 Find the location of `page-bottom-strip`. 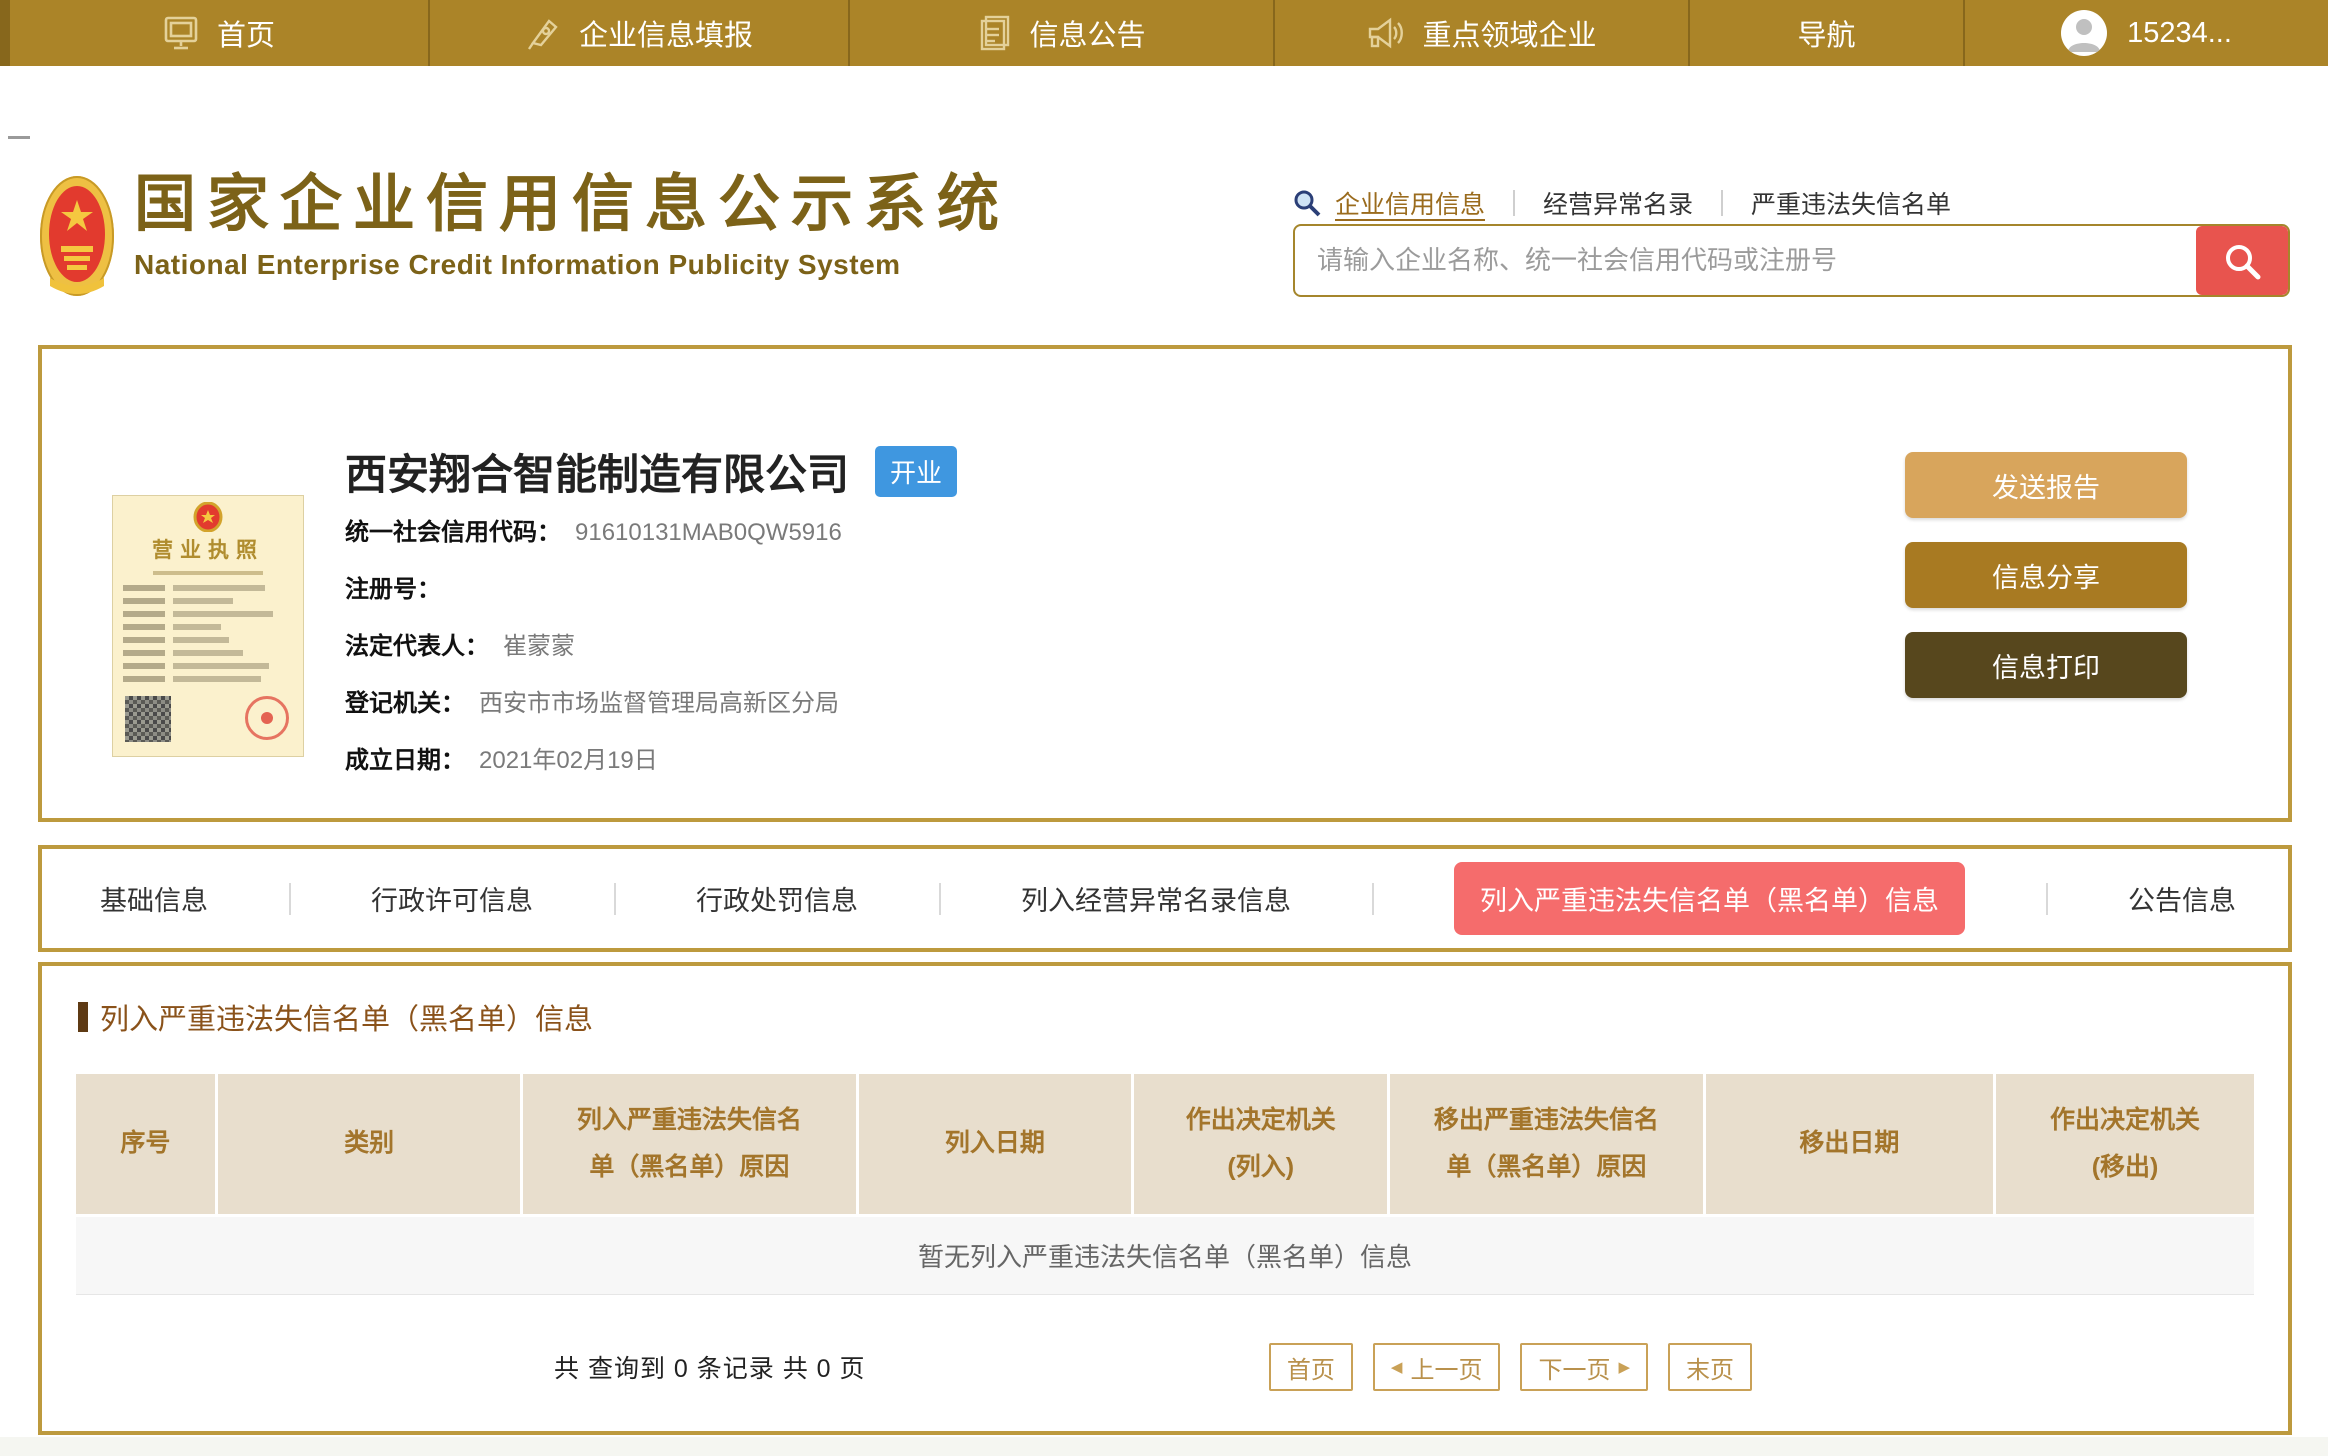

page-bottom-strip is located at coordinates (1164, 1446).